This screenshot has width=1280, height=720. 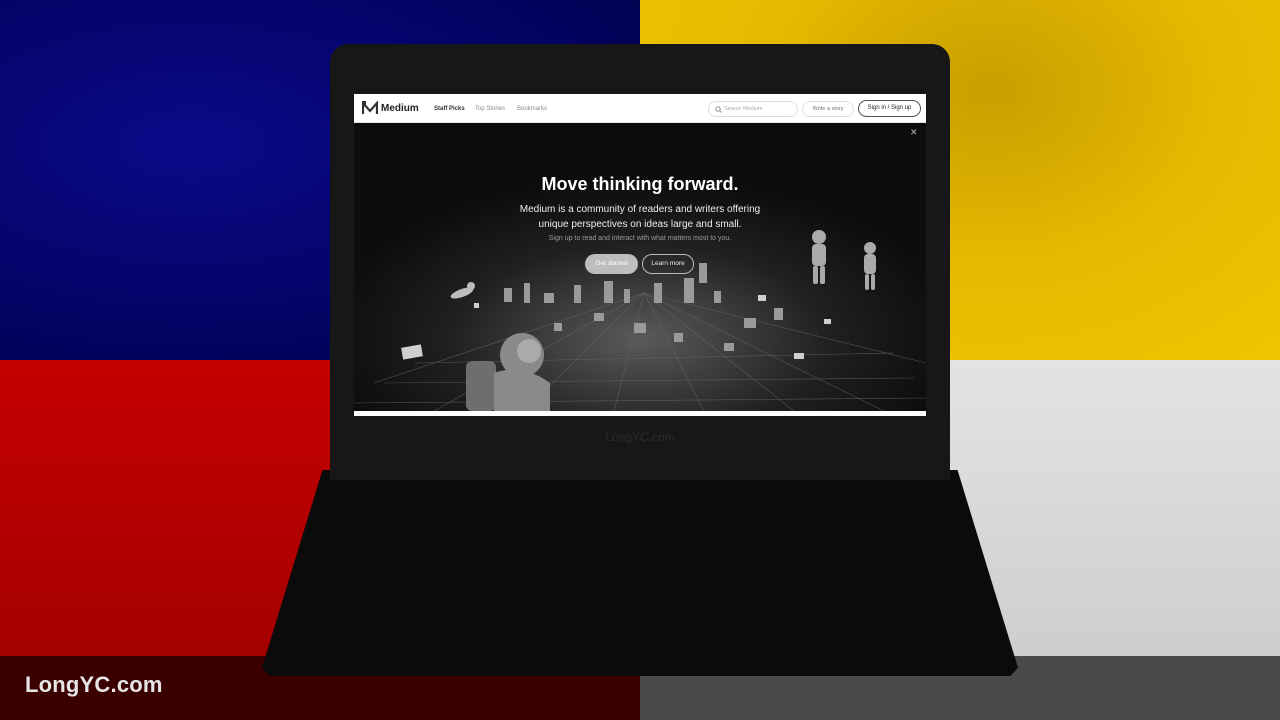 What do you see at coordinates (828, 109) in the screenshot?
I see `write-story-button: Write a story` at bounding box center [828, 109].